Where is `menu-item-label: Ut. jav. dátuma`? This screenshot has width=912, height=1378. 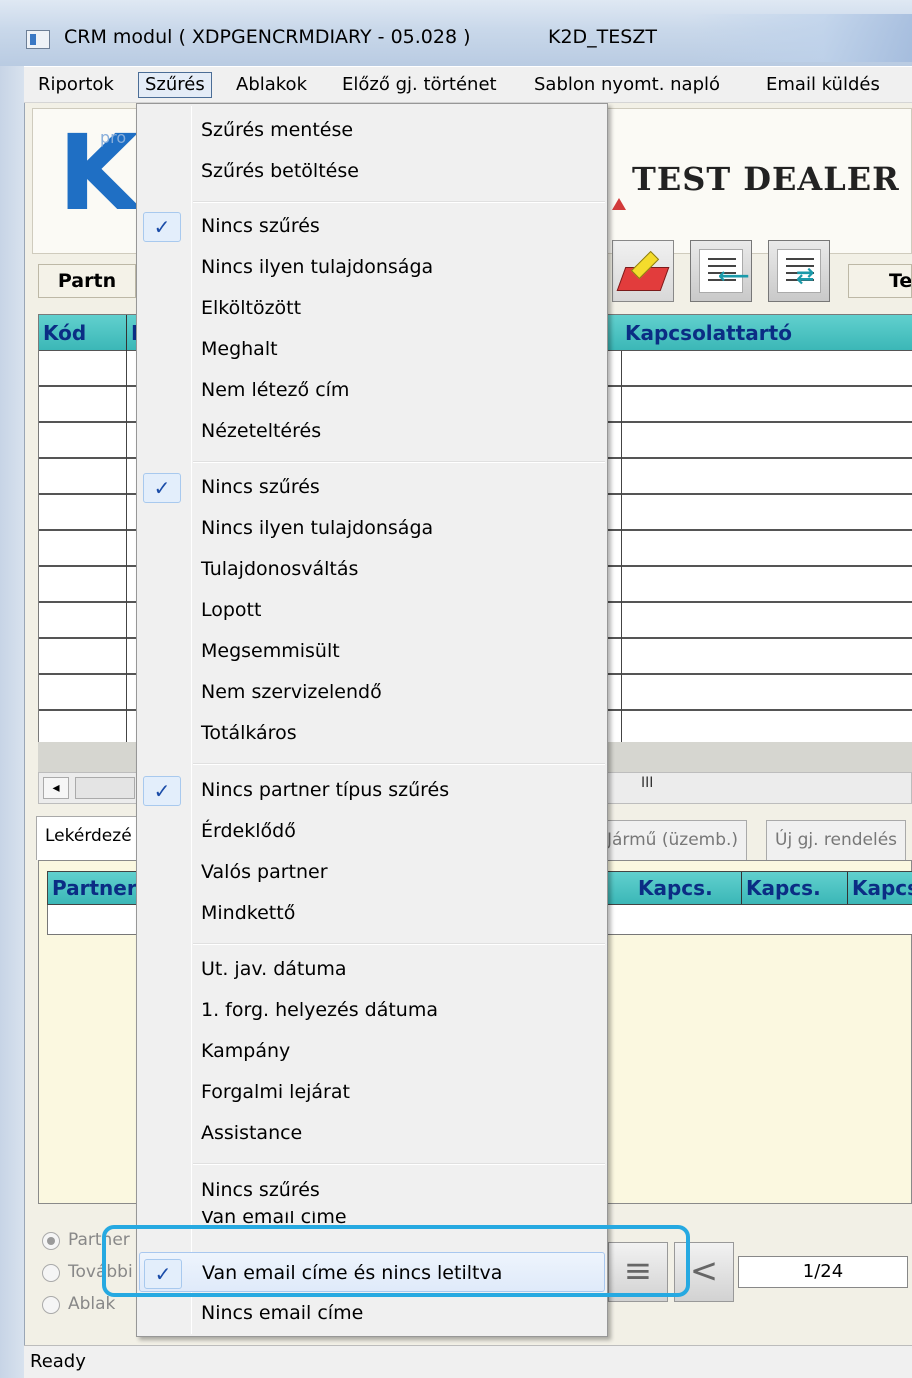 menu-item-label: Ut. jav. dátuma is located at coordinates (274, 969).